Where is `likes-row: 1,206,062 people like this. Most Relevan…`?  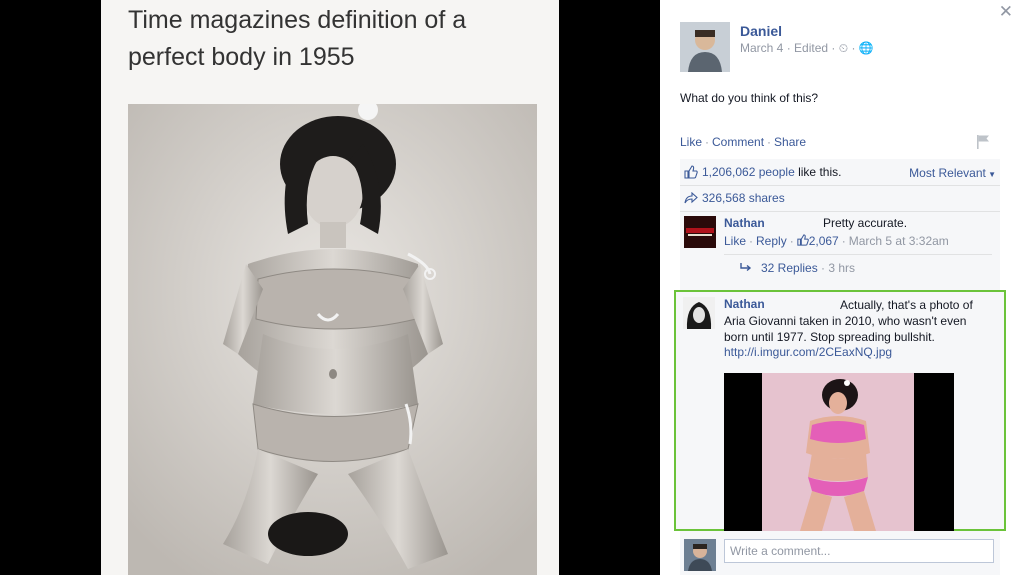
likes-row: 1,206,062 people like this. Most Relevan… is located at coordinates (840, 172).